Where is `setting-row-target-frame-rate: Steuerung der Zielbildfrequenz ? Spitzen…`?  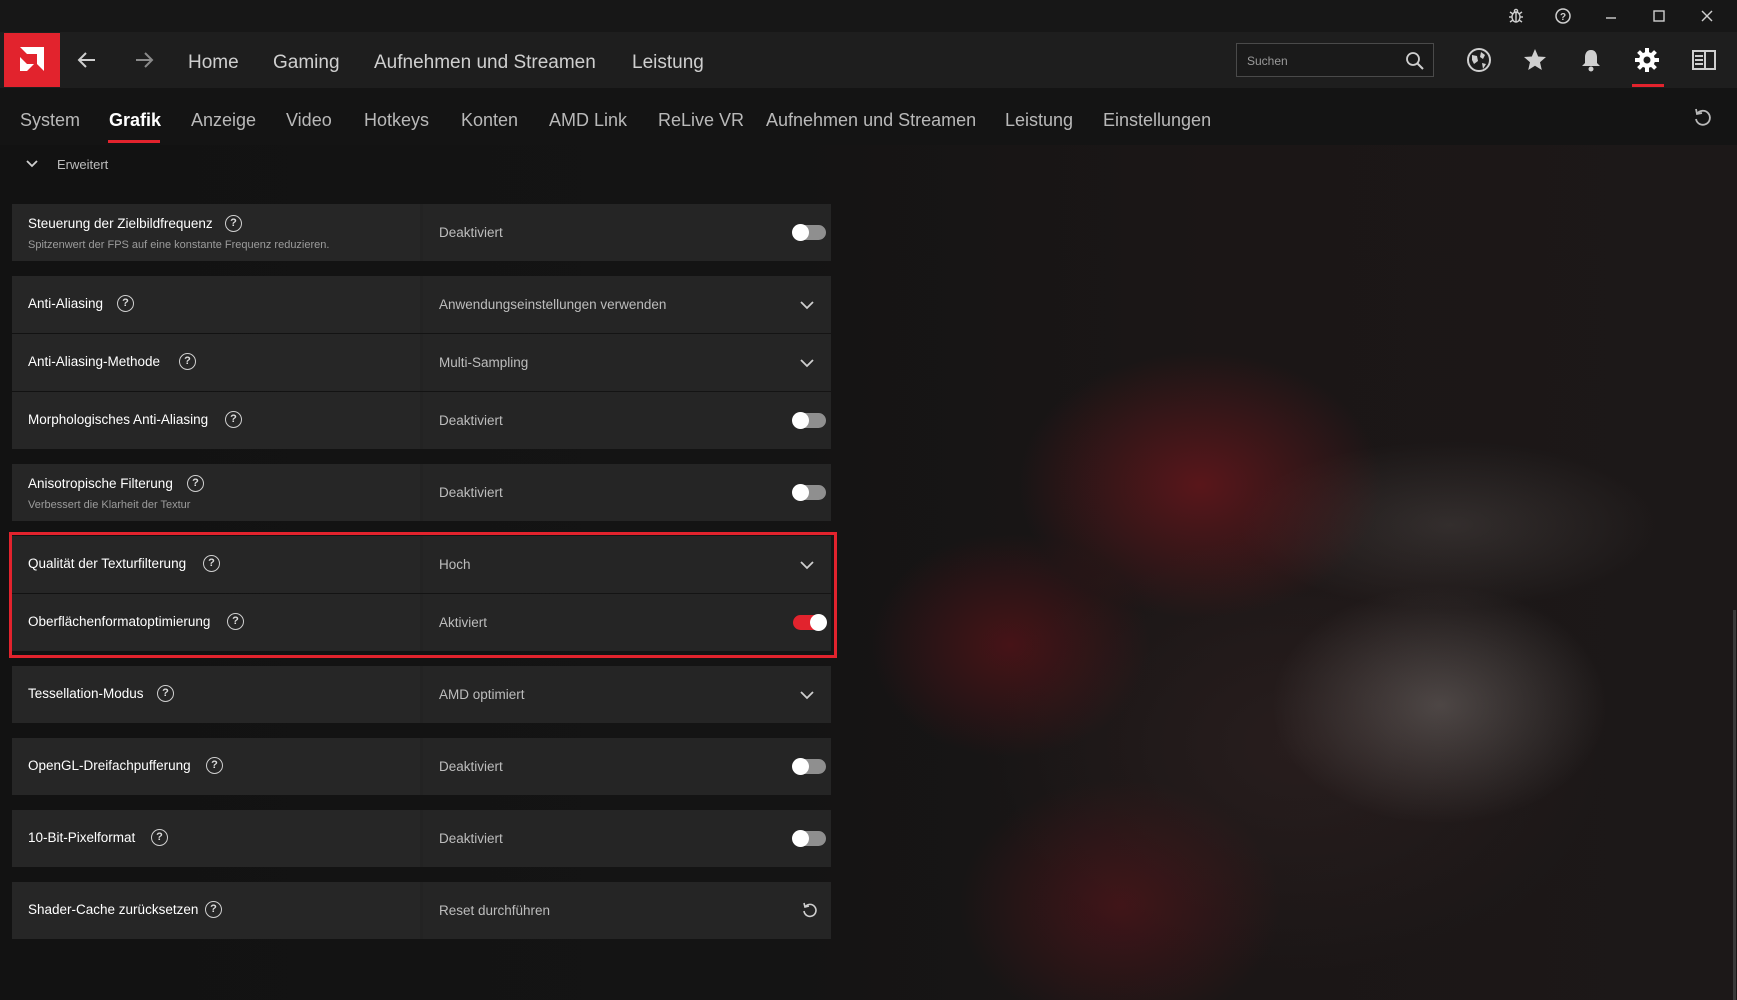 setting-row-target-frame-rate: Steuerung der Zielbildfrequenz ? Spitzen… is located at coordinates (421, 232).